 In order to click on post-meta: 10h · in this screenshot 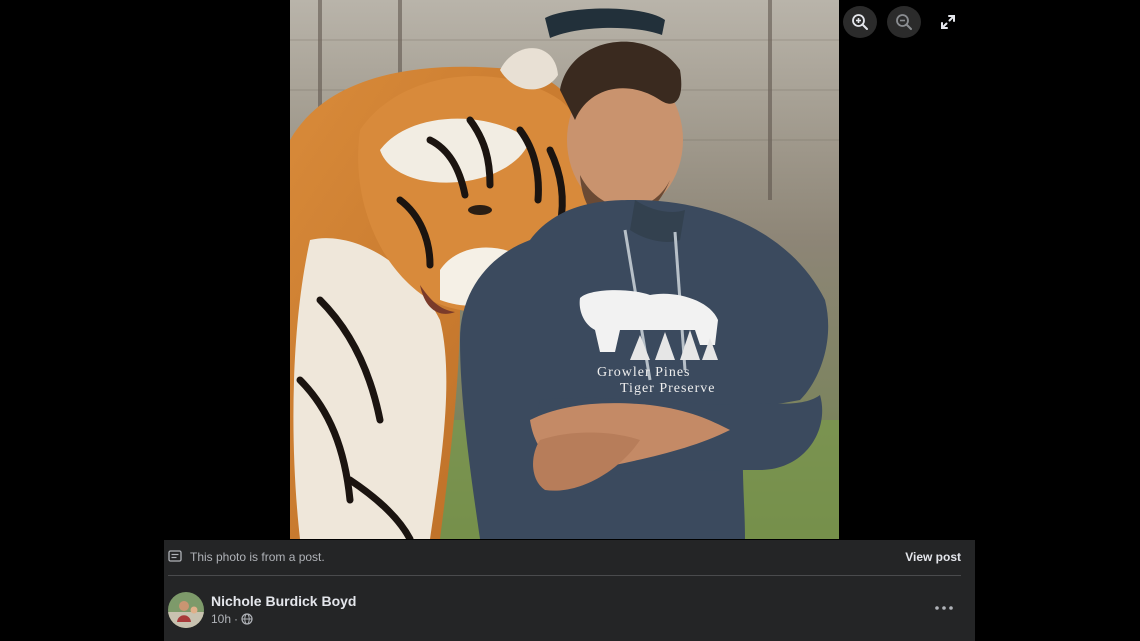, I will do `click(232, 619)`.